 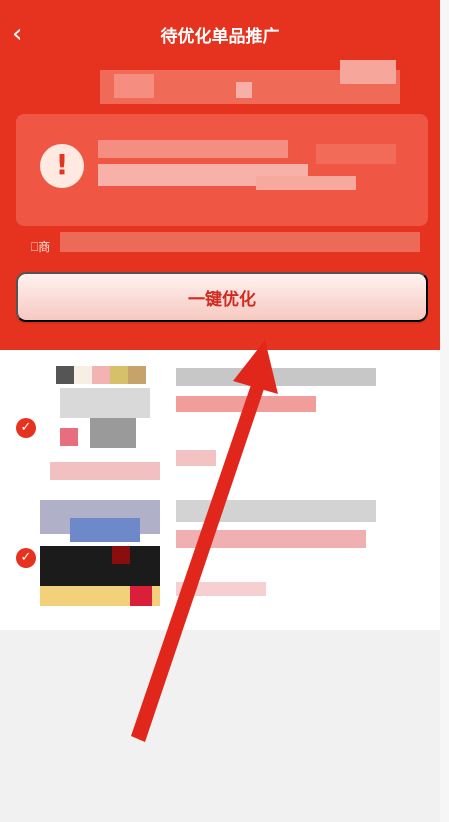 I want to click on optimize-all-button: 一键优化, so click(x=222, y=297).